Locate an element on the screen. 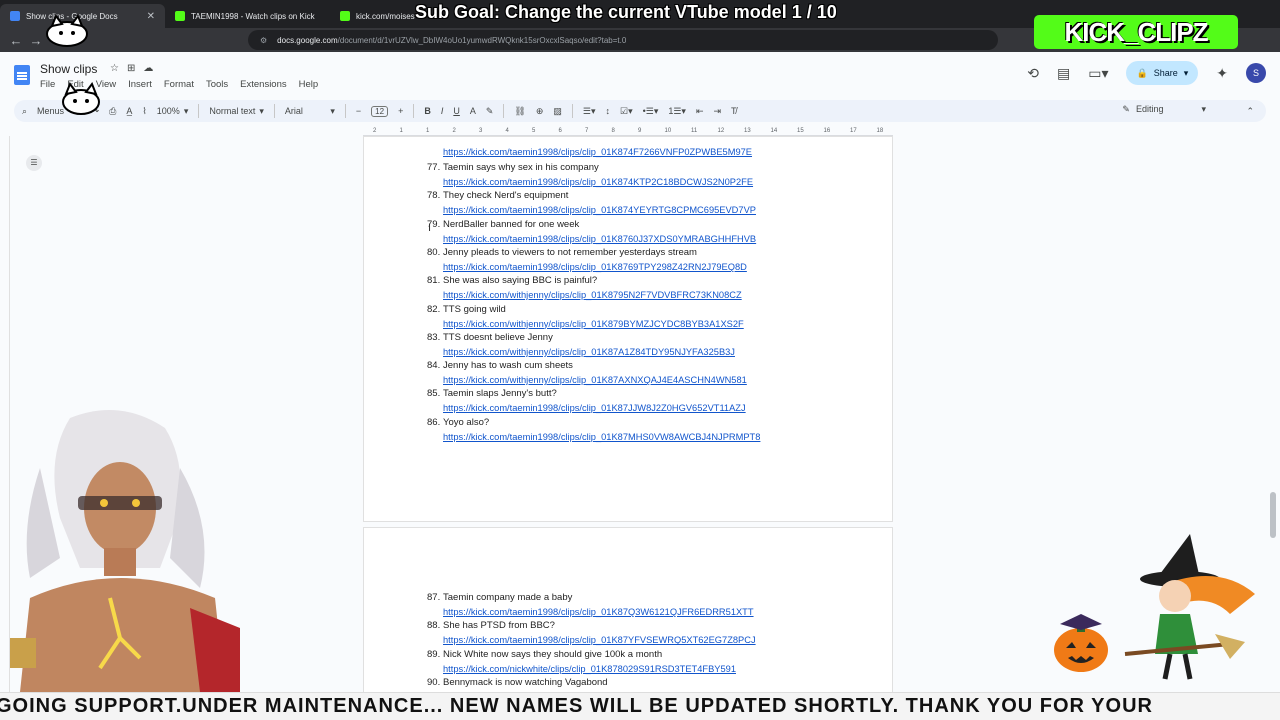 The image size is (1280, 720). style-select: Normal text ▾ is located at coordinates (236, 111).